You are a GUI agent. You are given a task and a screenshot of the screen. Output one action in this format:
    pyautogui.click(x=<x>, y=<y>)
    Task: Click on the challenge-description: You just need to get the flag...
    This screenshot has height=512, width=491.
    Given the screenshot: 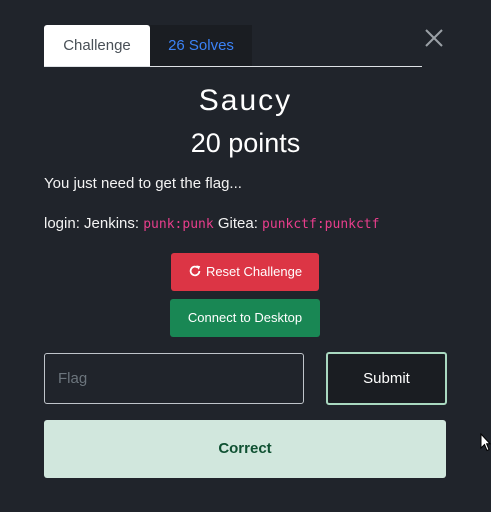 What is the action you would take?
    pyautogui.click(x=143, y=183)
    